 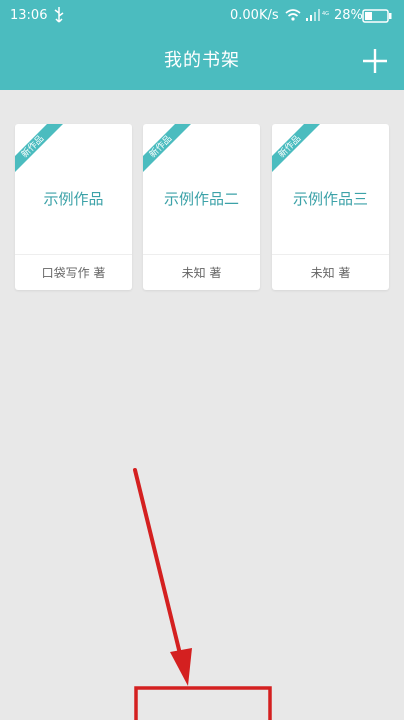 I want to click on book-card: 新作品 示例作品二 未知 著, so click(x=201, y=207).